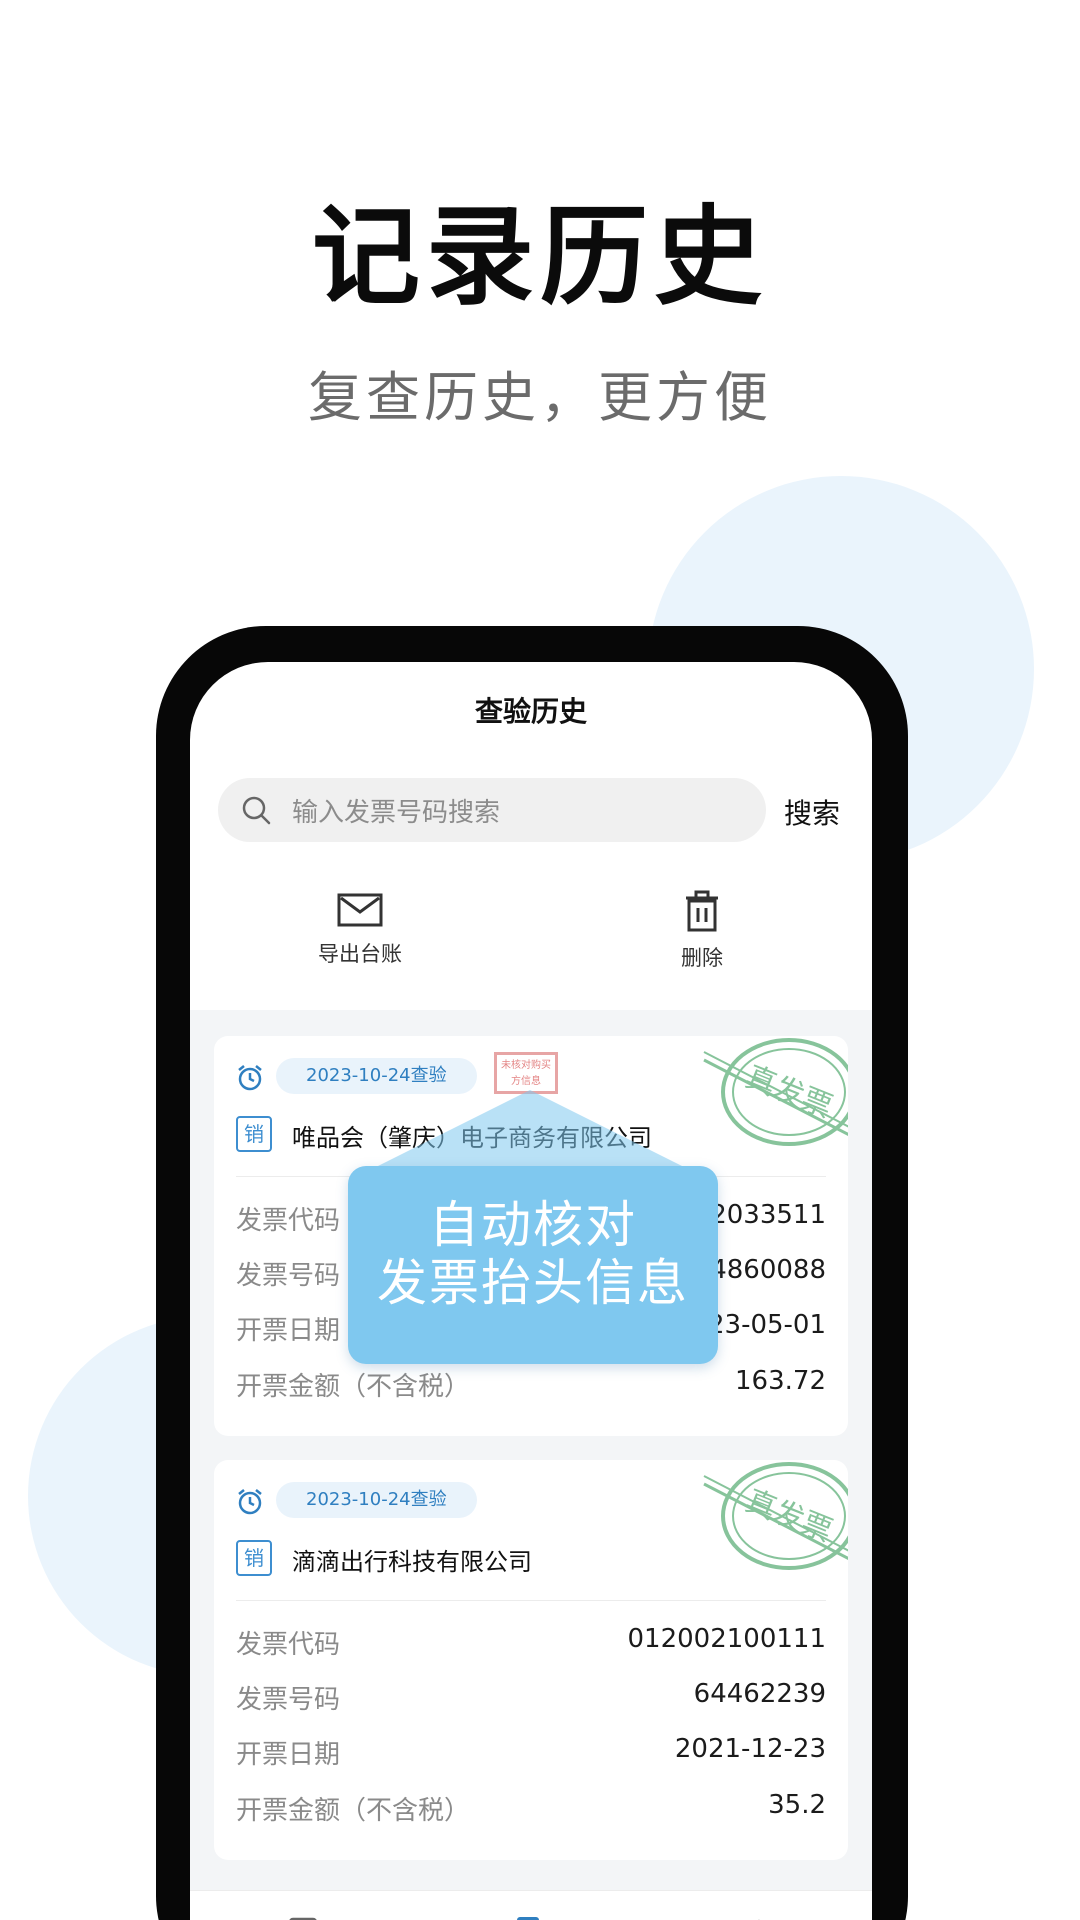 The image size is (1080, 1920). What do you see at coordinates (531, 1754) in the screenshot?
I see `invoice-date-row: 开票日期 2021-12-23` at bounding box center [531, 1754].